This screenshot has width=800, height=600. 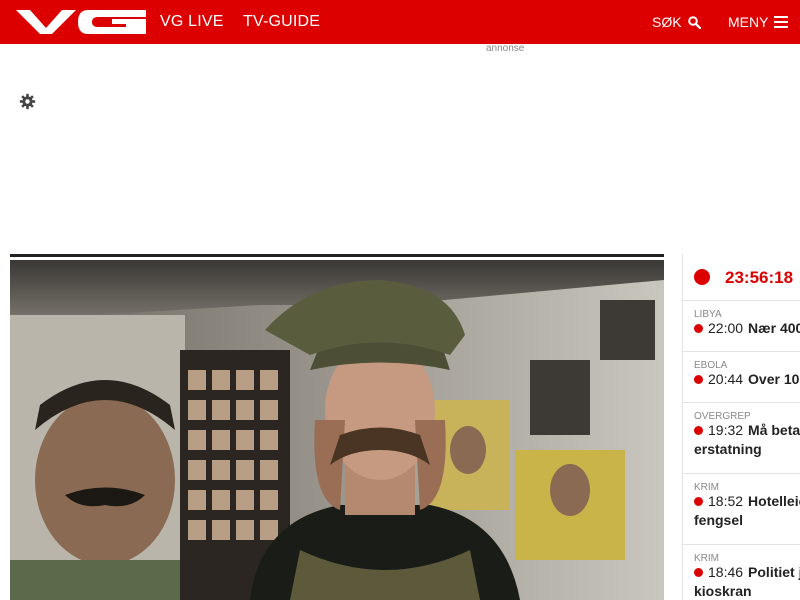 I want to click on hamburger-icon, so click(x=781, y=22).